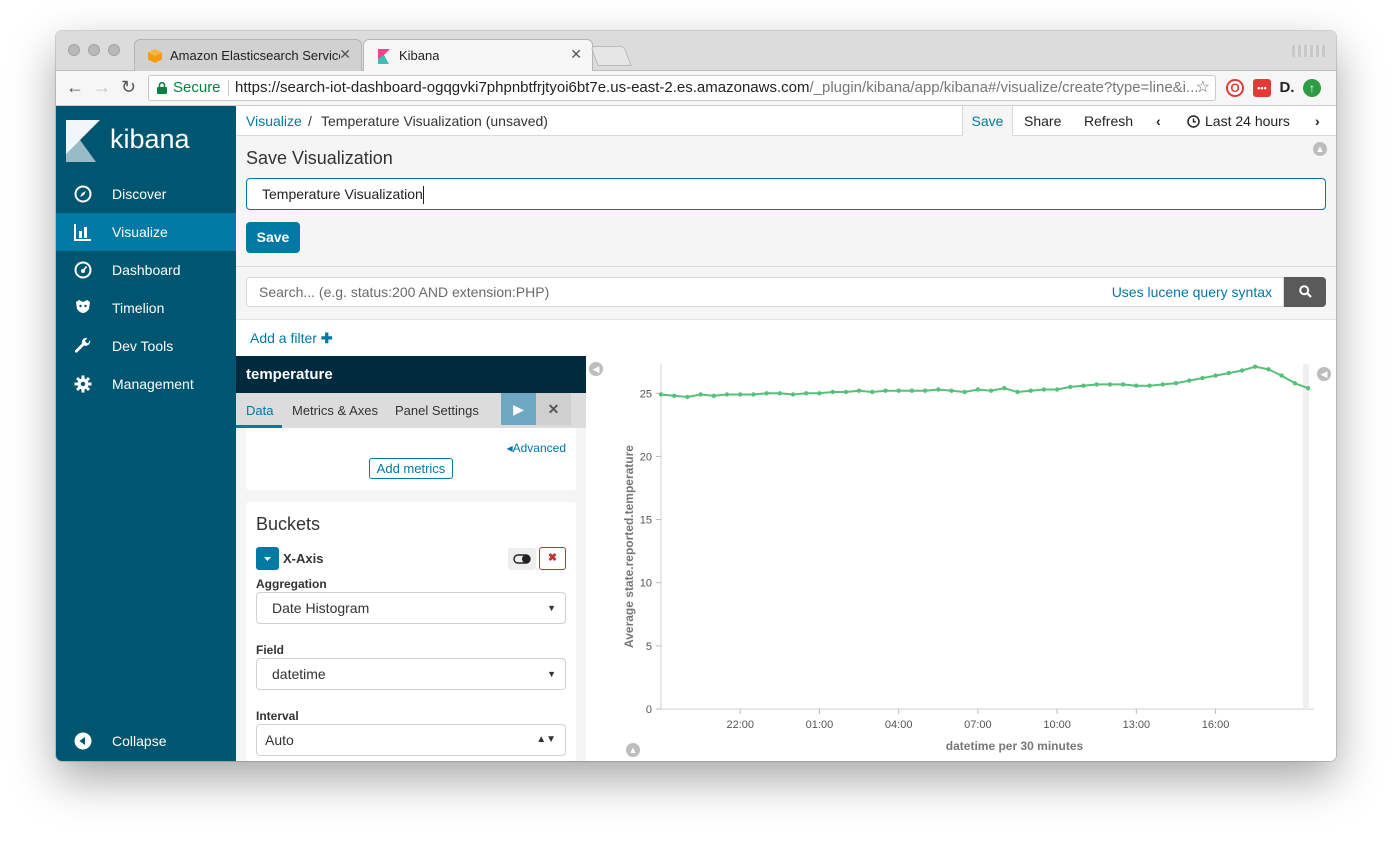  I want to click on sidebar-item-dev-tools: Dev Tools, so click(146, 346).